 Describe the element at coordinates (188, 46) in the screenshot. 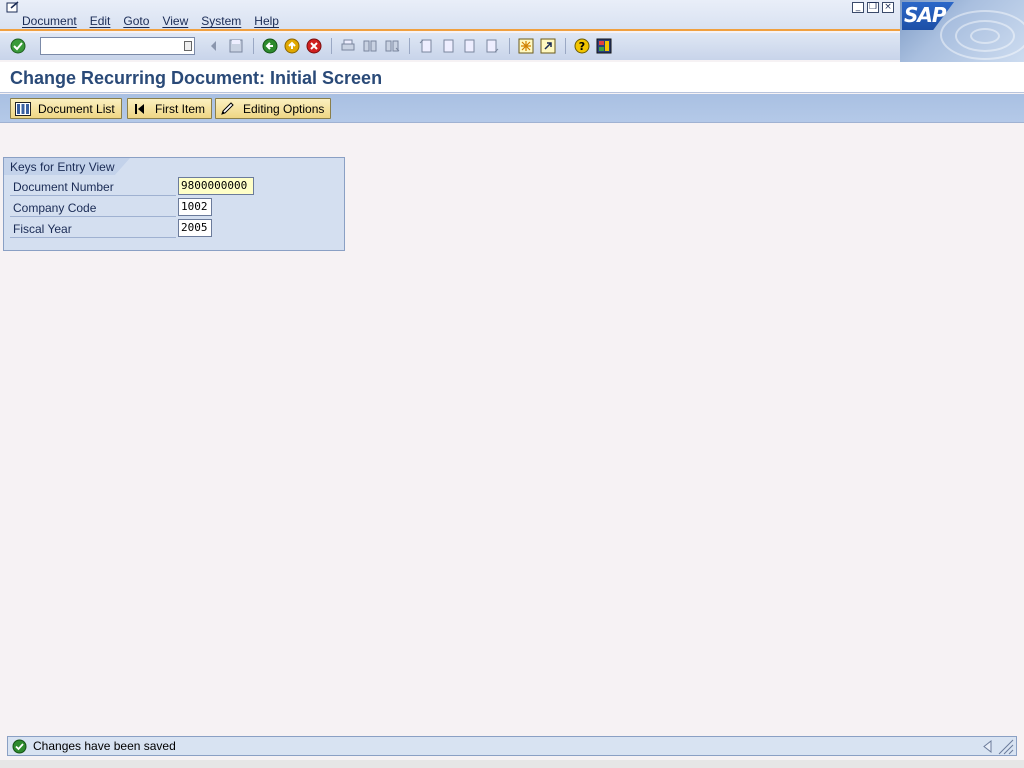

I see `command-history-icon` at that location.